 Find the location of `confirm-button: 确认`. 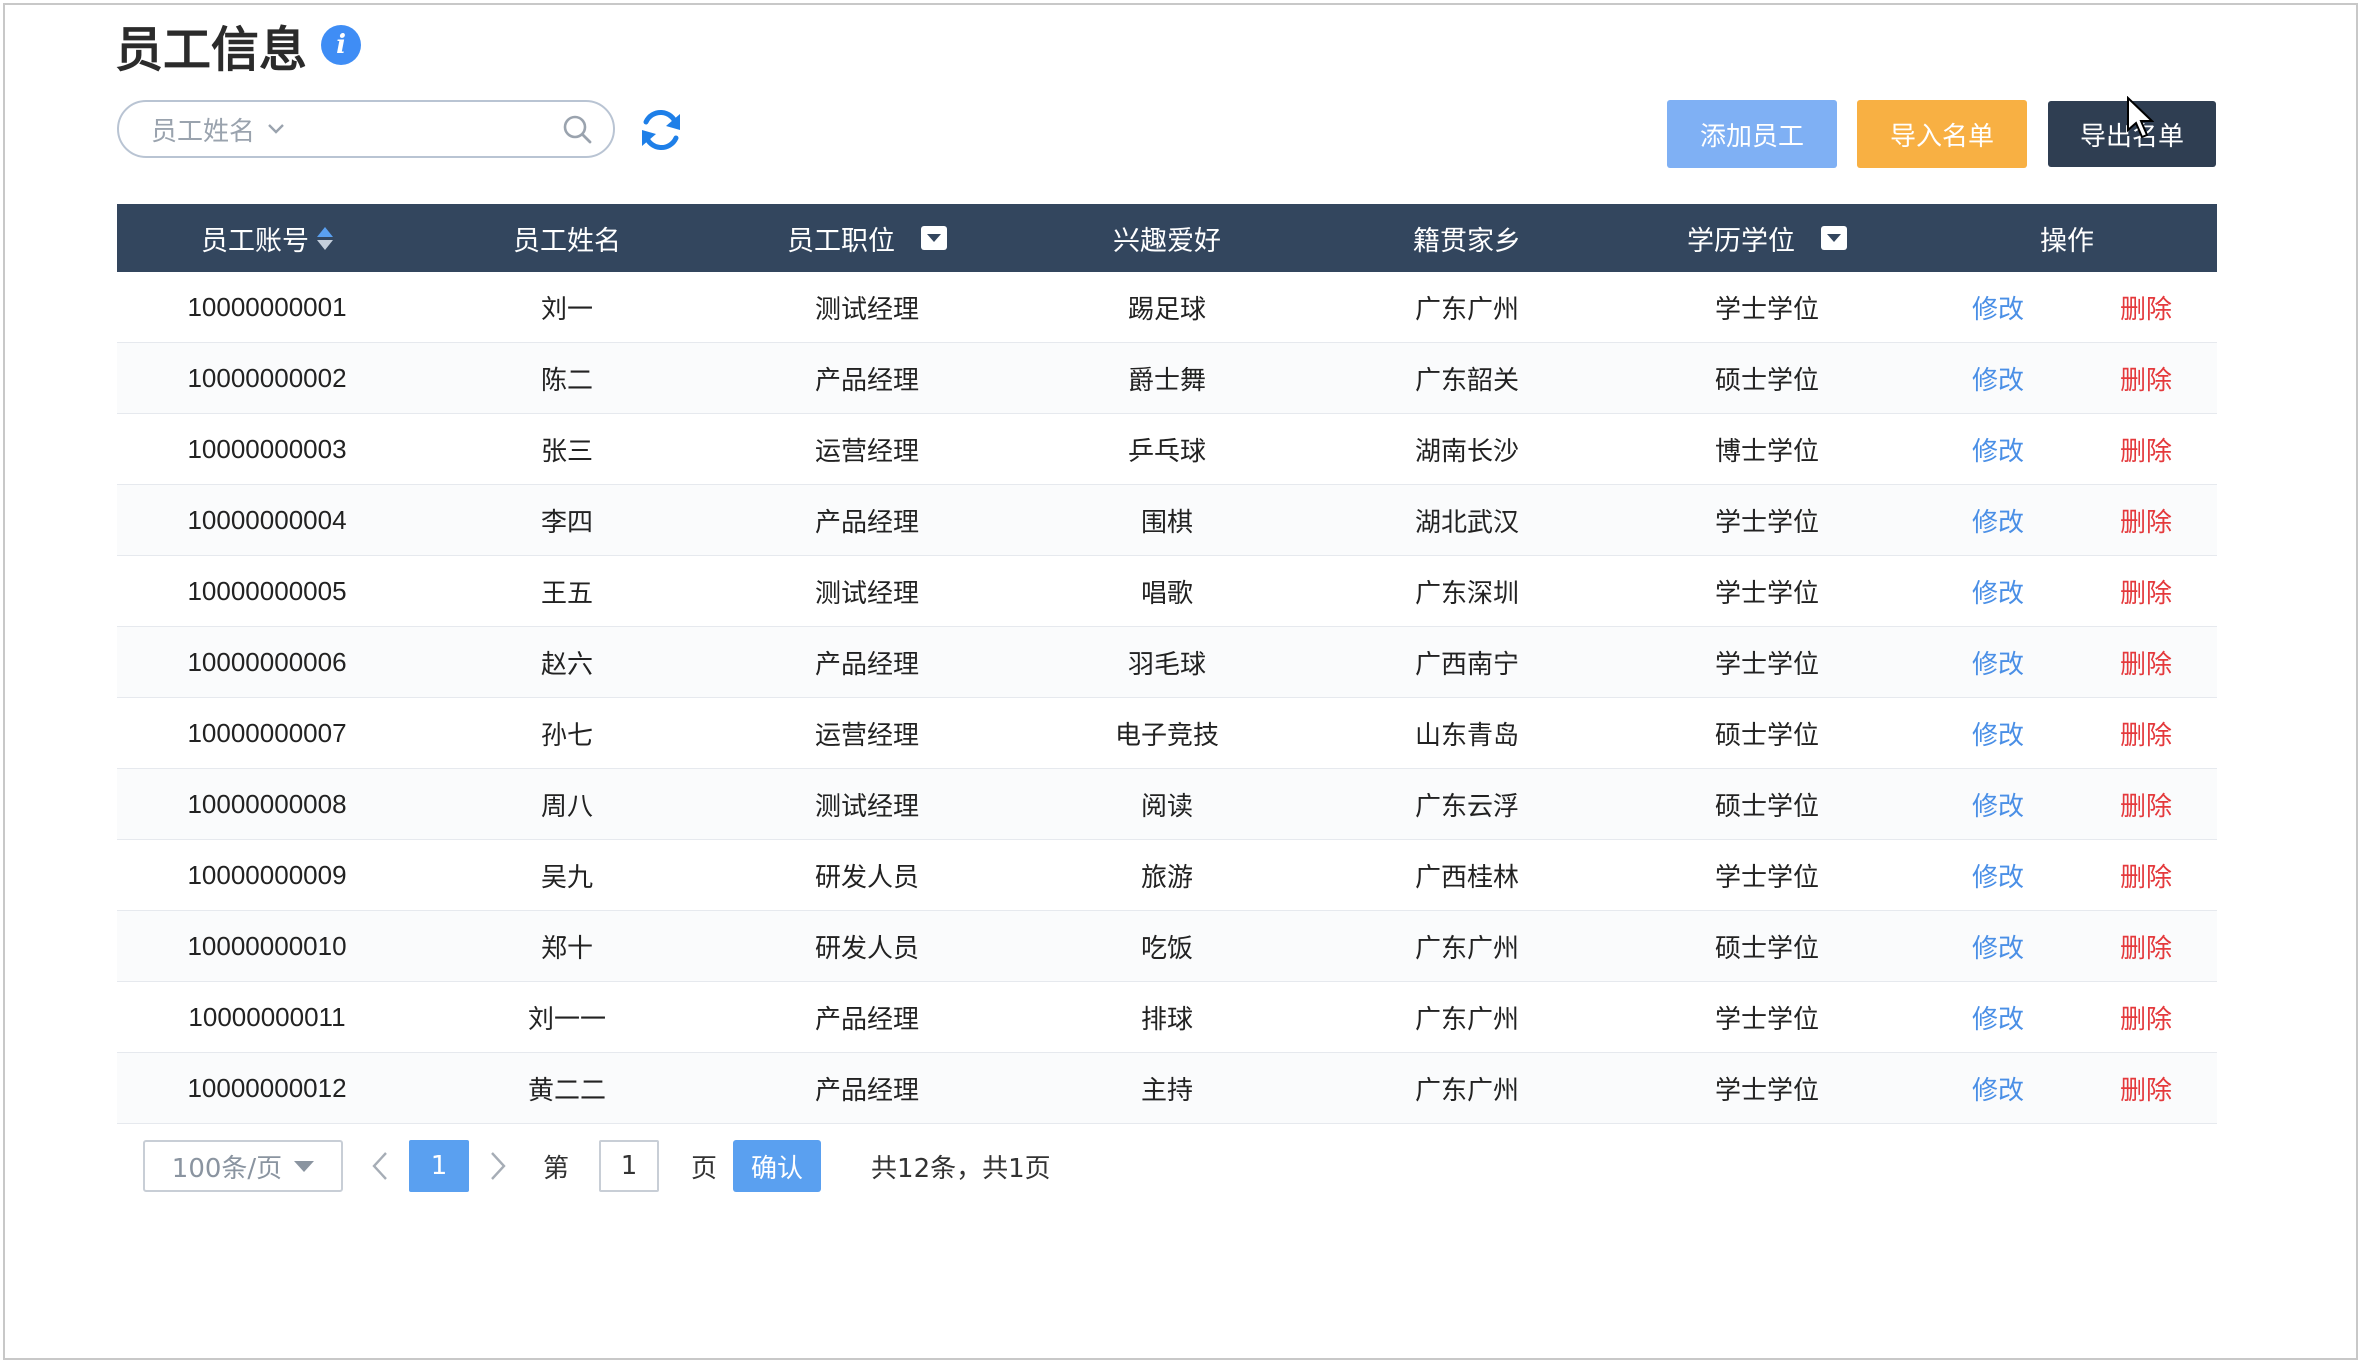

confirm-button: 确认 is located at coordinates (777, 1166).